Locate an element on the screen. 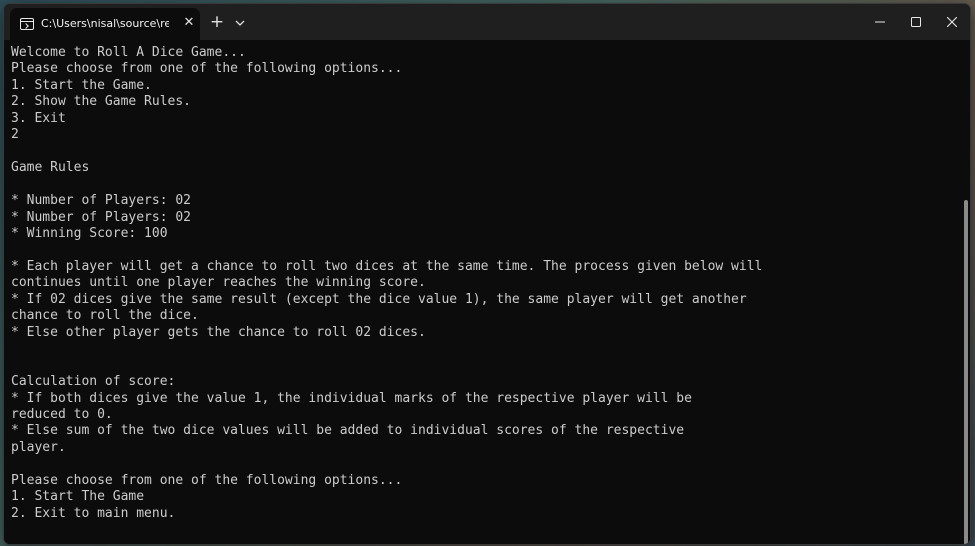  tab-close-button: ✕ is located at coordinates (189, 23).